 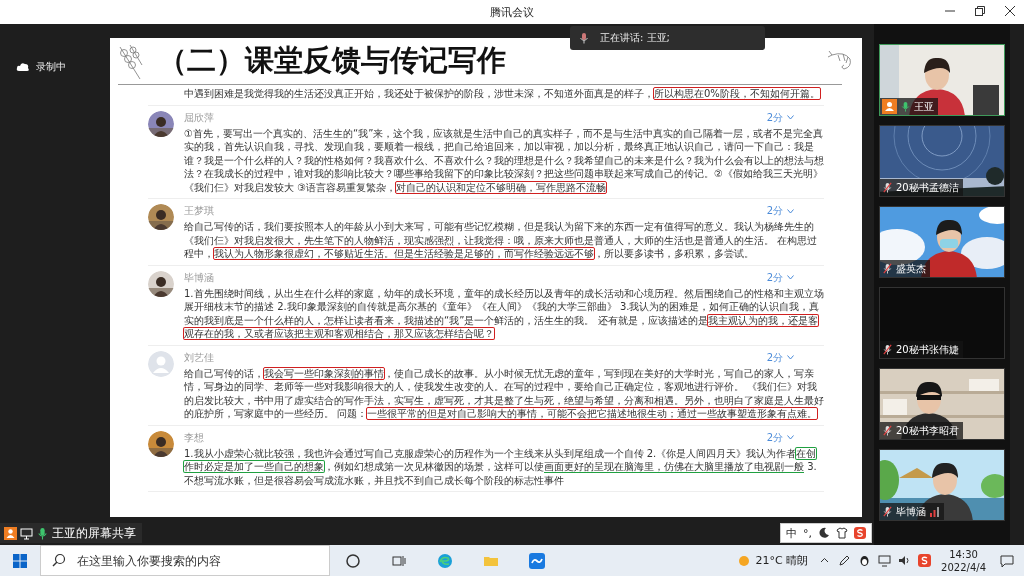 What do you see at coordinates (942, 161) in the screenshot?
I see `video-tile: 20秘书孟德洁` at bounding box center [942, 161].